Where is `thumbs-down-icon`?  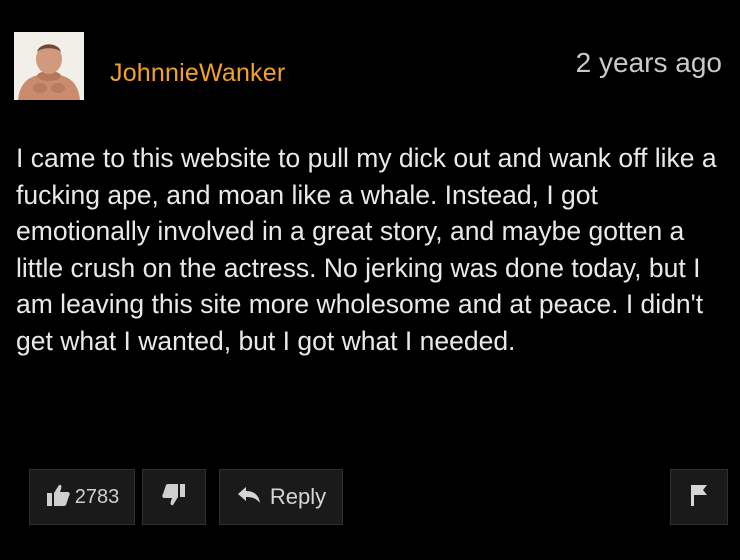 thumbs-down-icon is located at coordinates (174, 497).